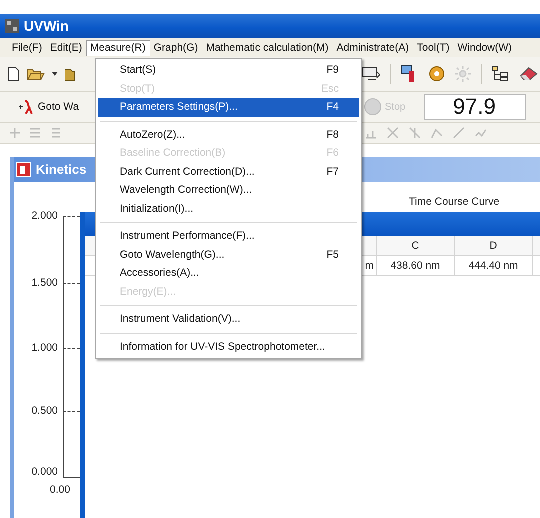 The image size is (540, 518). I want to click on open-folder-icon, so click(36, 74).